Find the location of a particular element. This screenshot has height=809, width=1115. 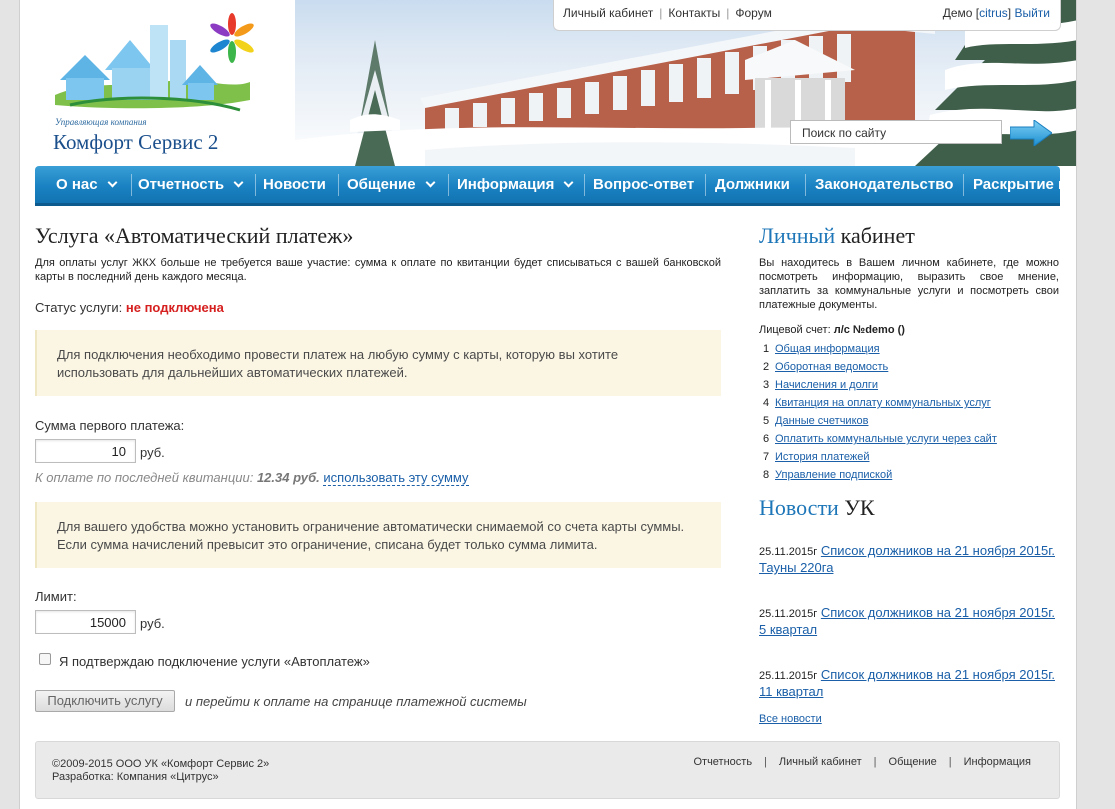

cabinet-heading: Личный кабинет is located at coordinates (837, 236).